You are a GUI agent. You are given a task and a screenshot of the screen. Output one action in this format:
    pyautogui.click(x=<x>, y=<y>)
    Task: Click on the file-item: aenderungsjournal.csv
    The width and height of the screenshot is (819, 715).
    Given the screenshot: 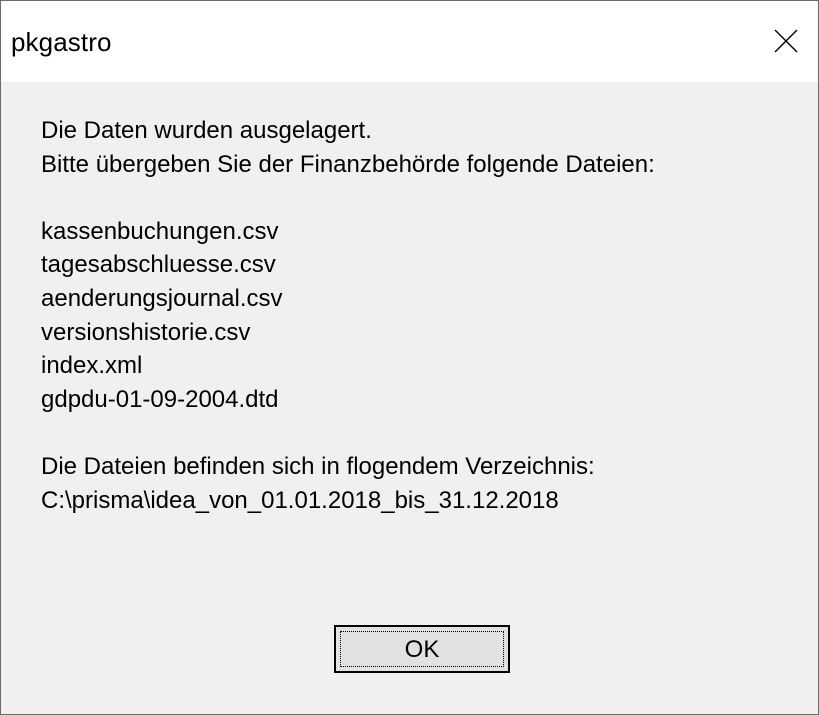 What is the action you would take?
    pyautogui.click(x=162, y=298)
    